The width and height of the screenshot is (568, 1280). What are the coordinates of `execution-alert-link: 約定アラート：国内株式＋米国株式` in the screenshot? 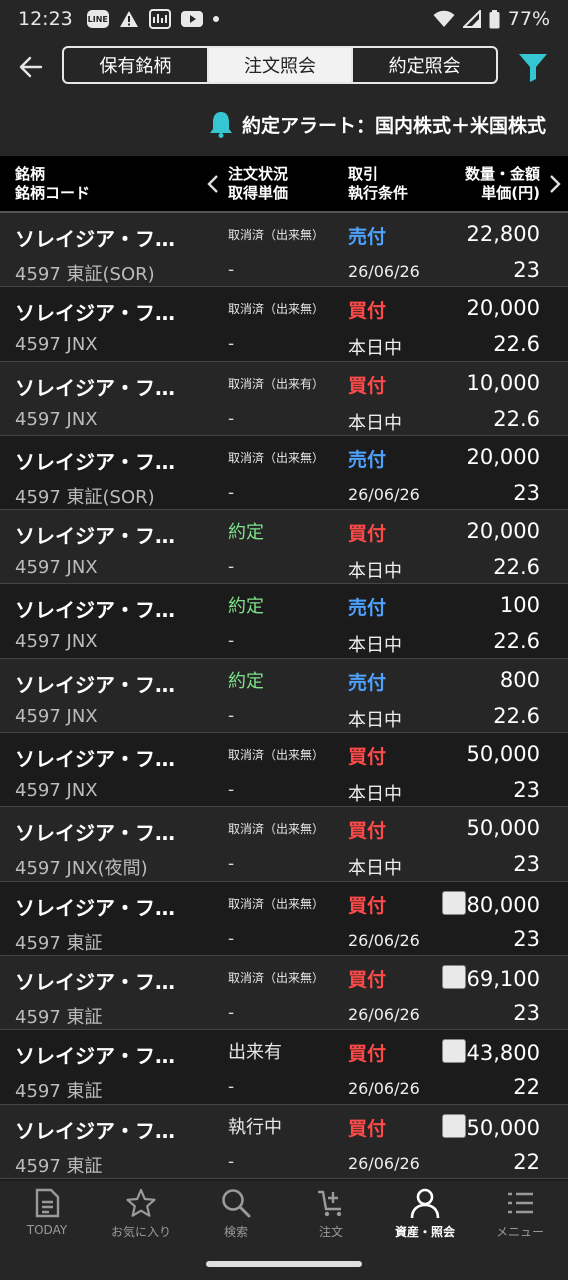 It's located at (377, 124).